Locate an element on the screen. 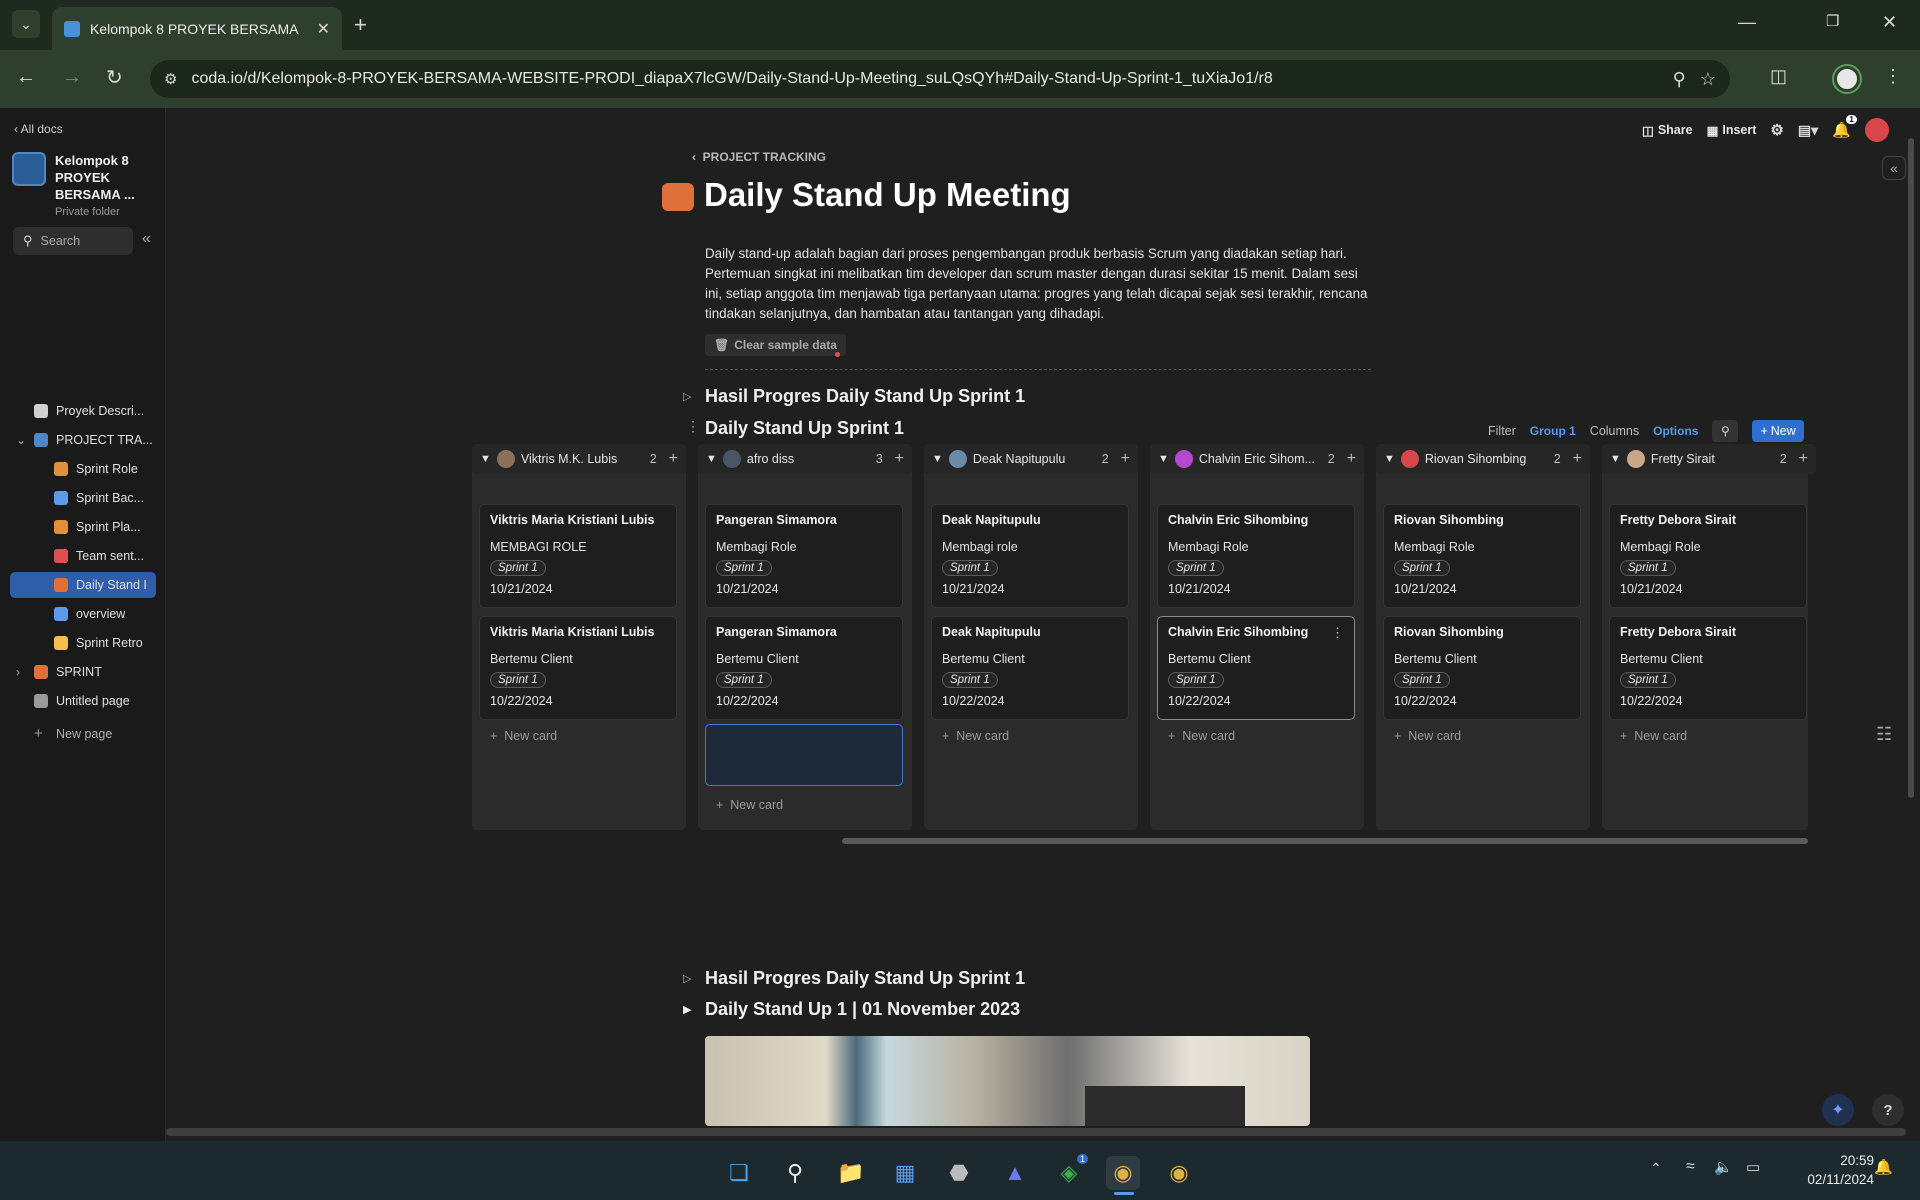 Image resolution: width=1920 pixels, height=1200 pixels. insert-button: ▦ Insert is located at coordinates (1732, 130).